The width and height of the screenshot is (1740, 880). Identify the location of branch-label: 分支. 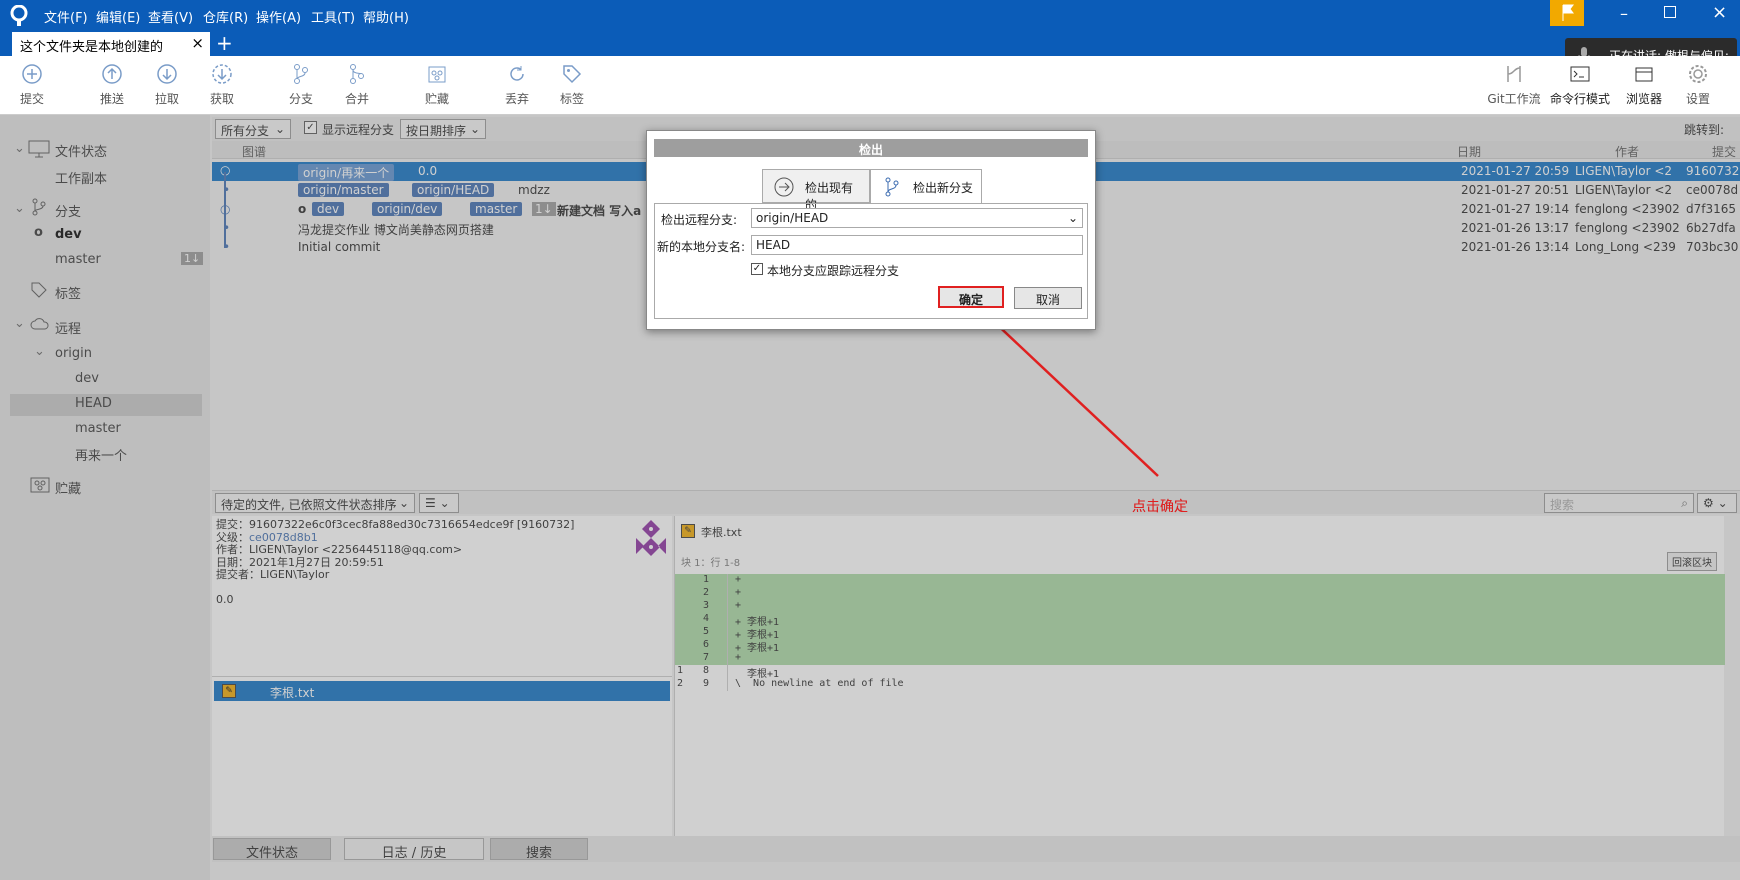
(300, 99).